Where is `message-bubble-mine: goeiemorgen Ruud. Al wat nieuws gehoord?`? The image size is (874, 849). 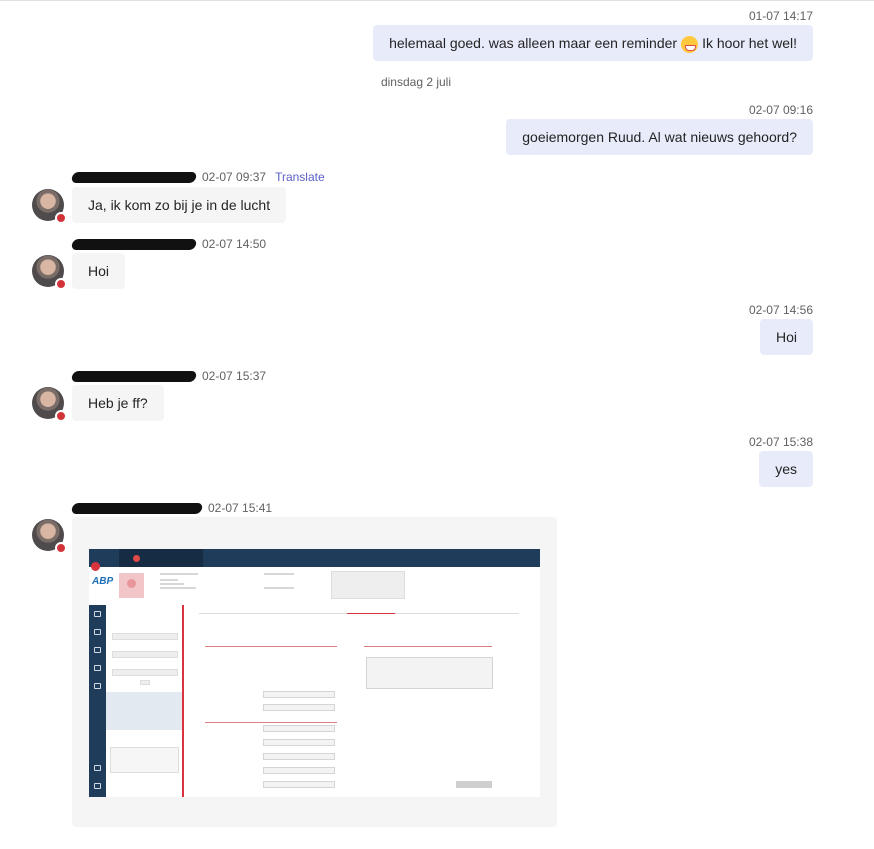 message-bubble-mine: goeiemorgen Ruud. Al wat nieuws gehoord? is located at coordinates (659, 137).